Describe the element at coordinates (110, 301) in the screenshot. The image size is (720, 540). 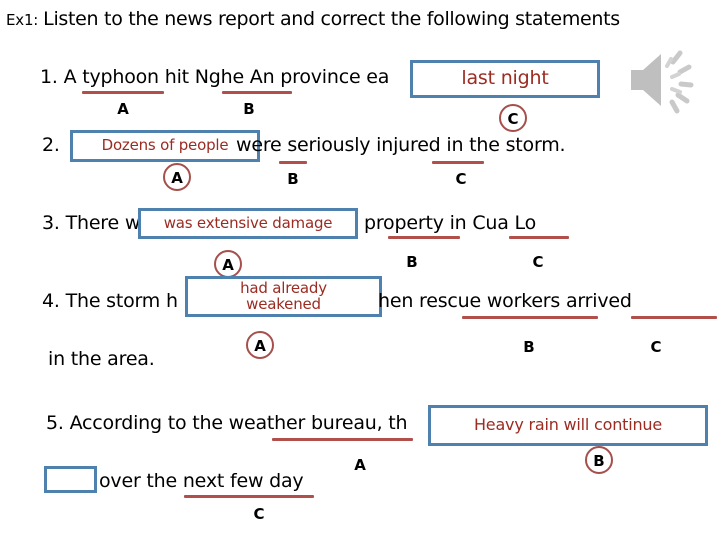
I see `question-4-text-before: 4. The storm h` at that location.